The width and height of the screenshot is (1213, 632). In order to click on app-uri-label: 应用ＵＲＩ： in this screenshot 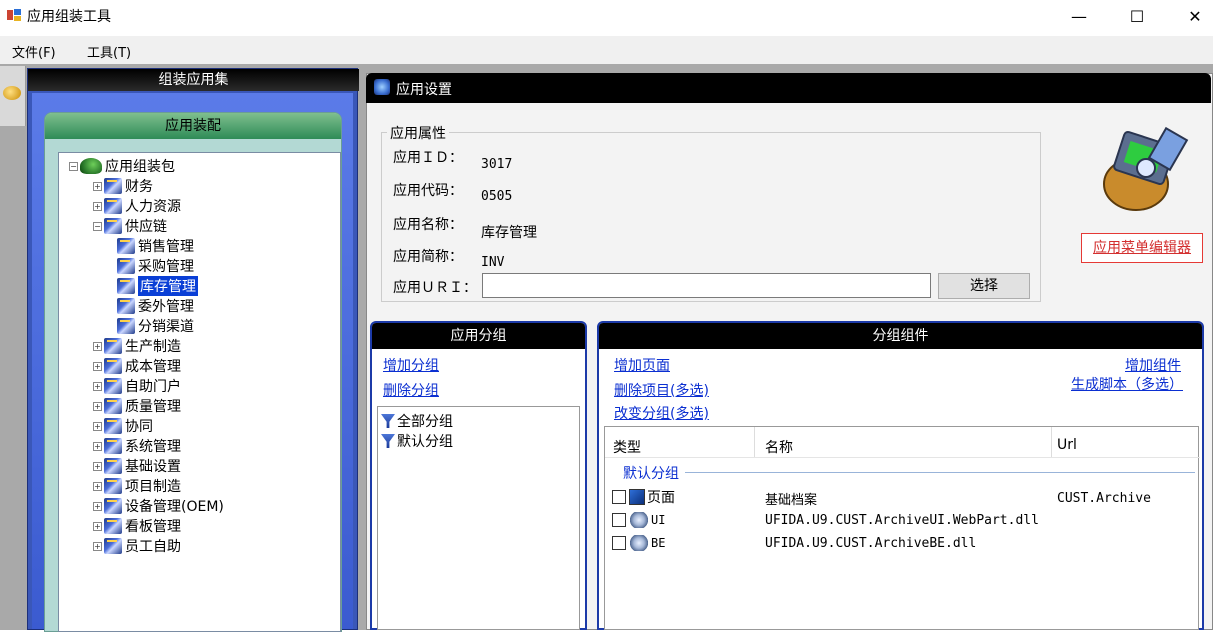, I will do `click(435, 288)`.